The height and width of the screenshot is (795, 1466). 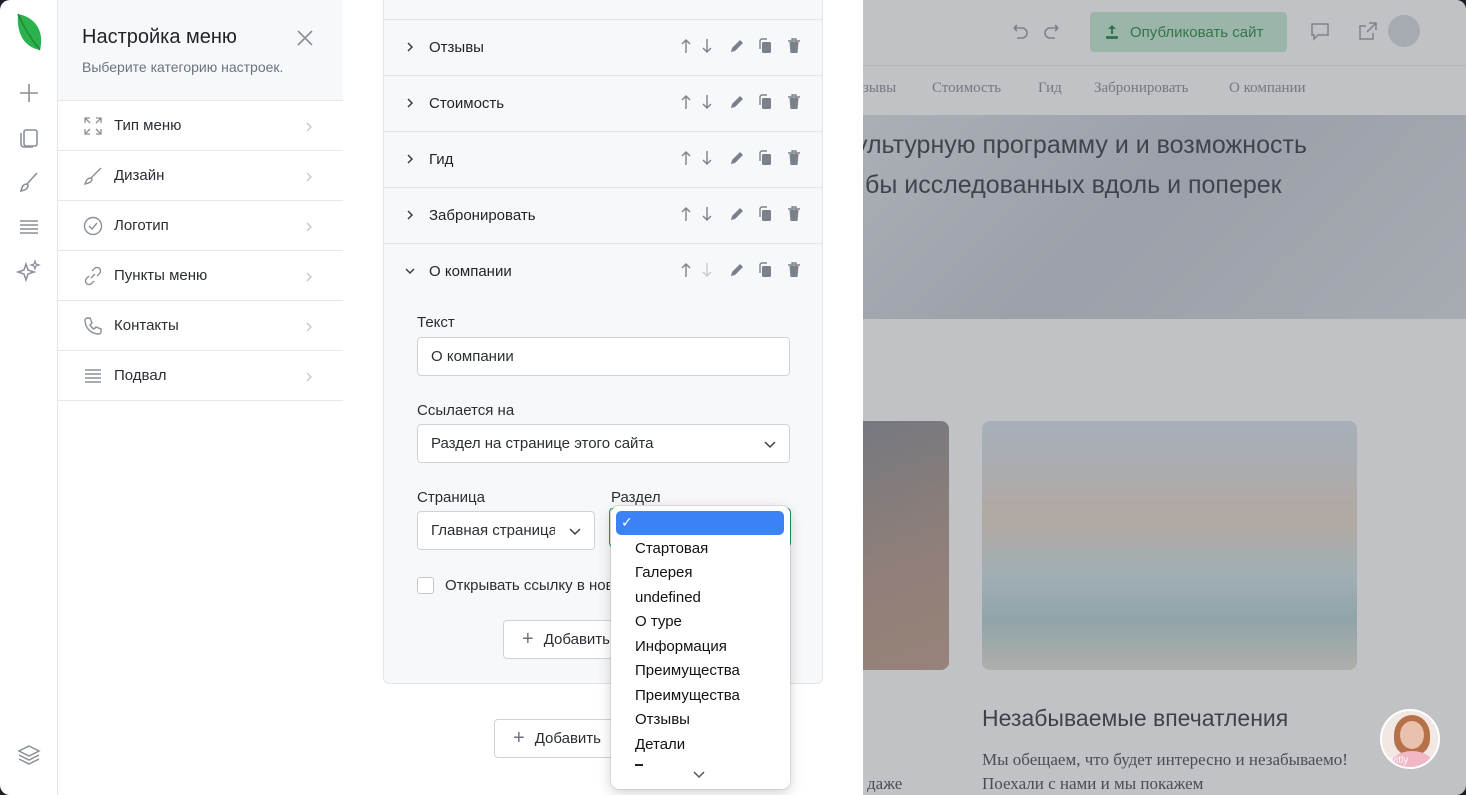 I want to click on page-select: Главная страница, so click(x=506, y=530).